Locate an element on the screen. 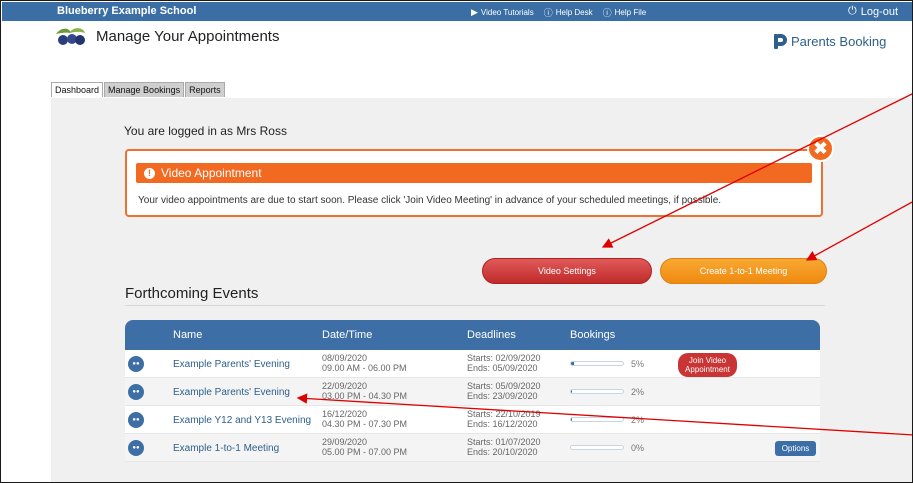 This screenshot has width=913, height=483. divider is located at coordinates (475, 305).